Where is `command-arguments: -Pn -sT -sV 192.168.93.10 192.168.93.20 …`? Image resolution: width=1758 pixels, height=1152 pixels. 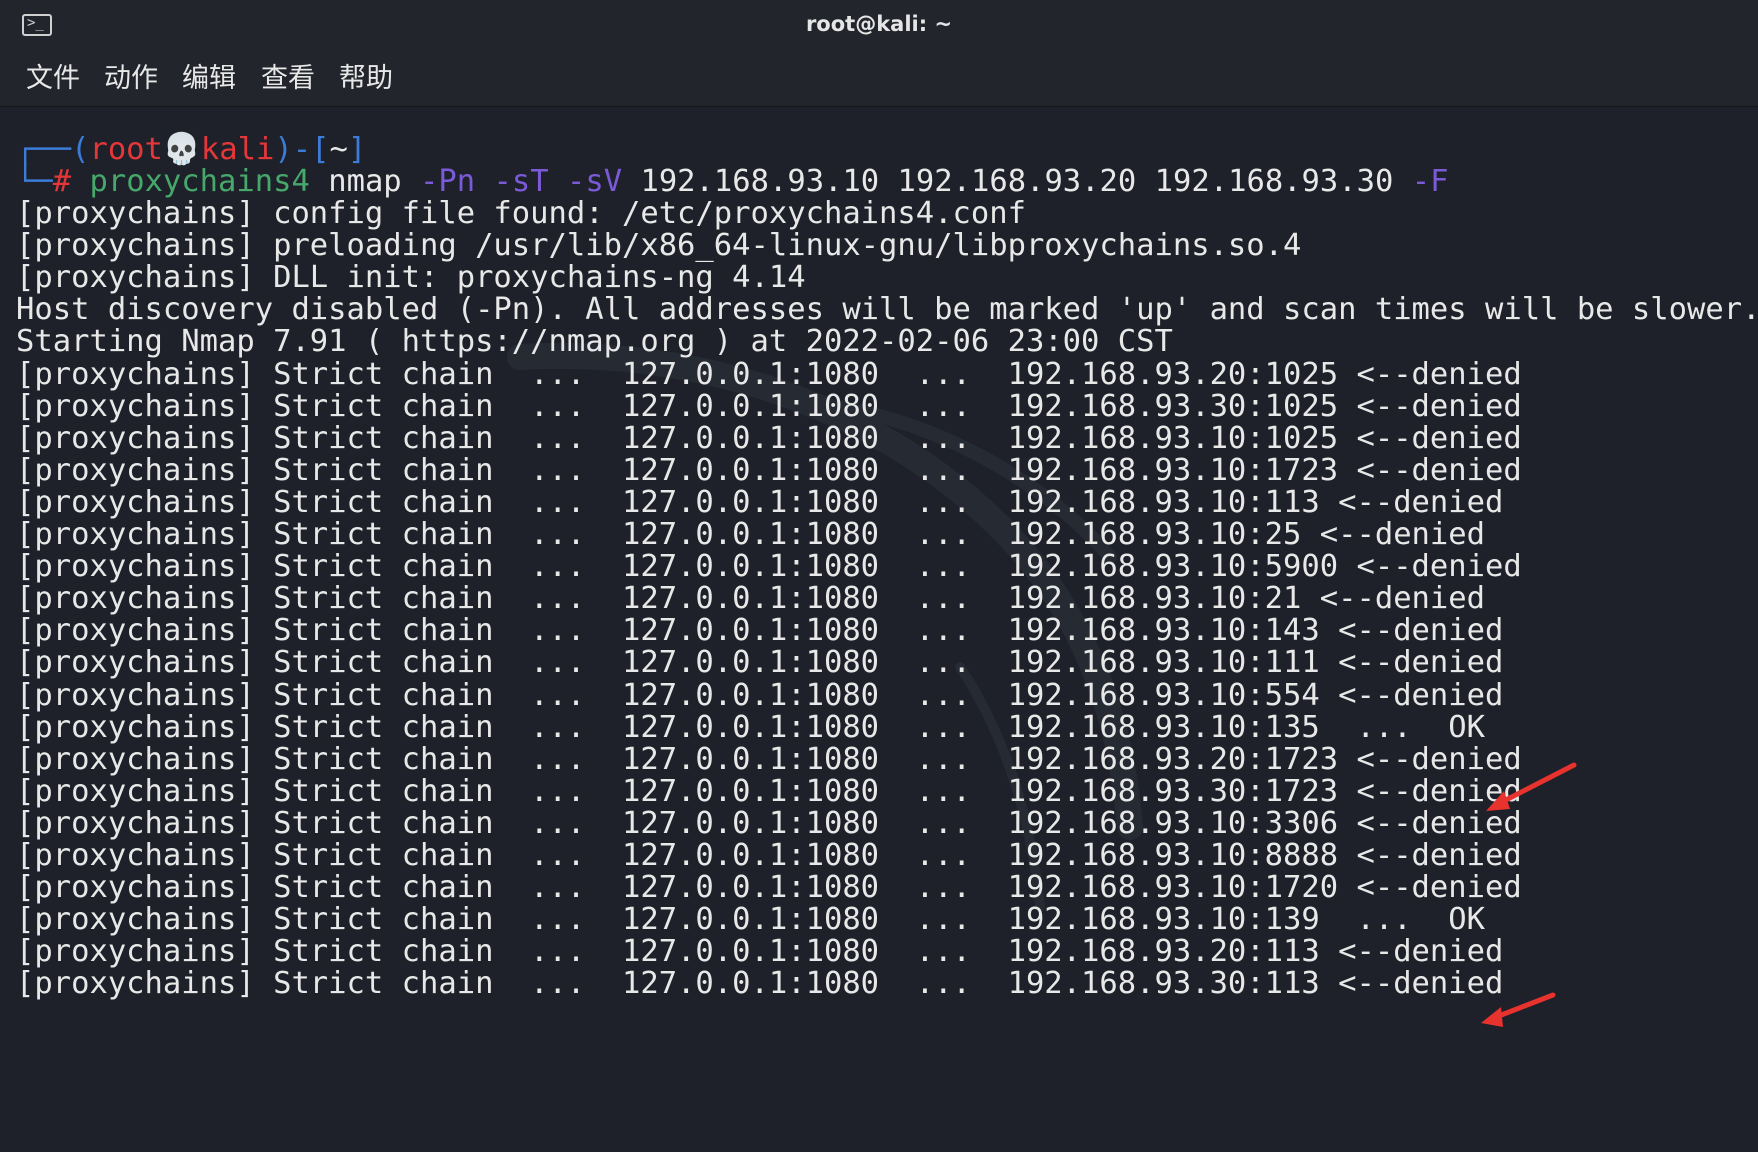
command-arguments: -Pn -sT -sV 192.168.93.10 192.168.93.20 … is located at coordinates (925, 181).